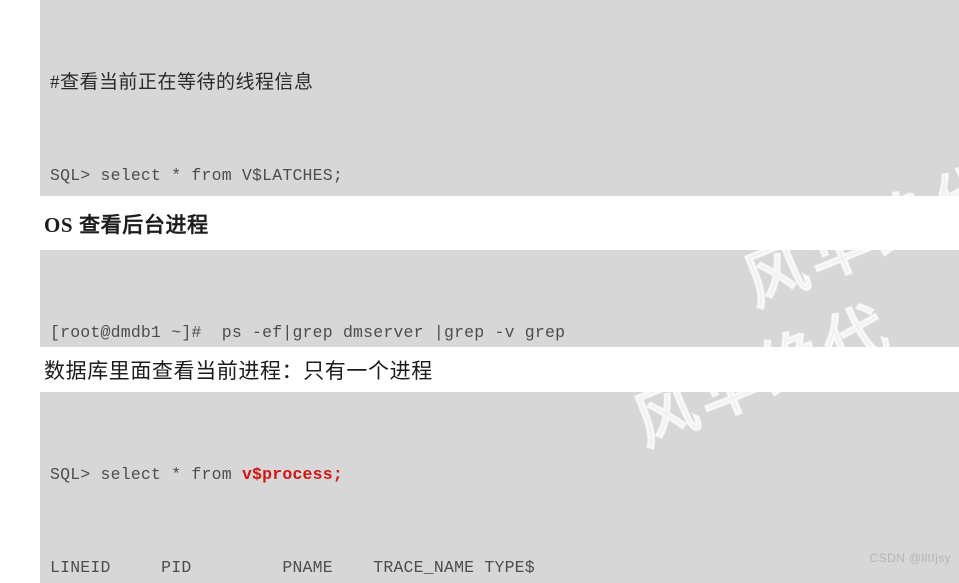  I want to click on code-line: #查看当前正在等待的线程信息, so click(182, 82).